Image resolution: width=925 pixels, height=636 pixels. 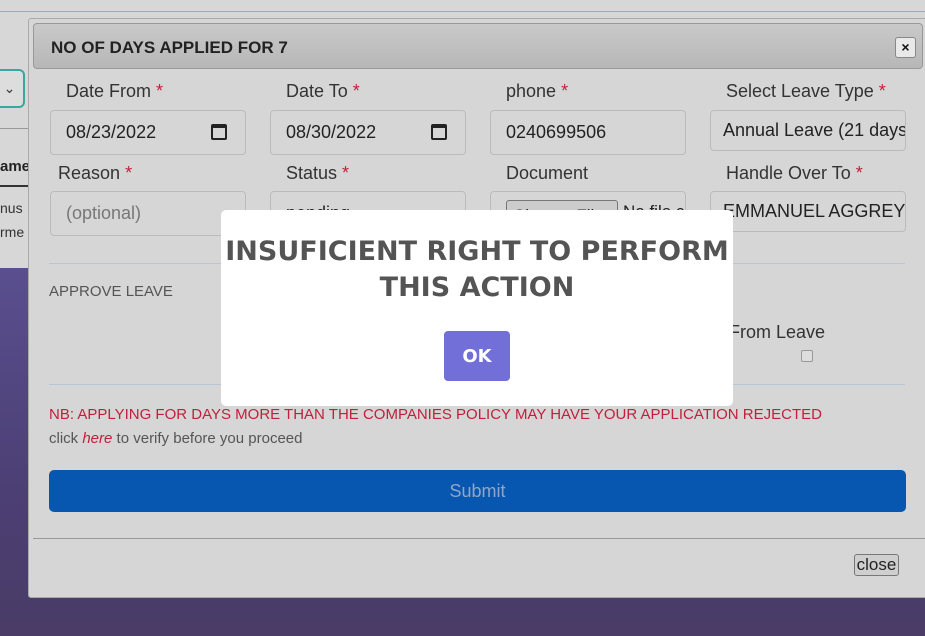 I want to click on document-label: Document, so click(x=547, y=173).